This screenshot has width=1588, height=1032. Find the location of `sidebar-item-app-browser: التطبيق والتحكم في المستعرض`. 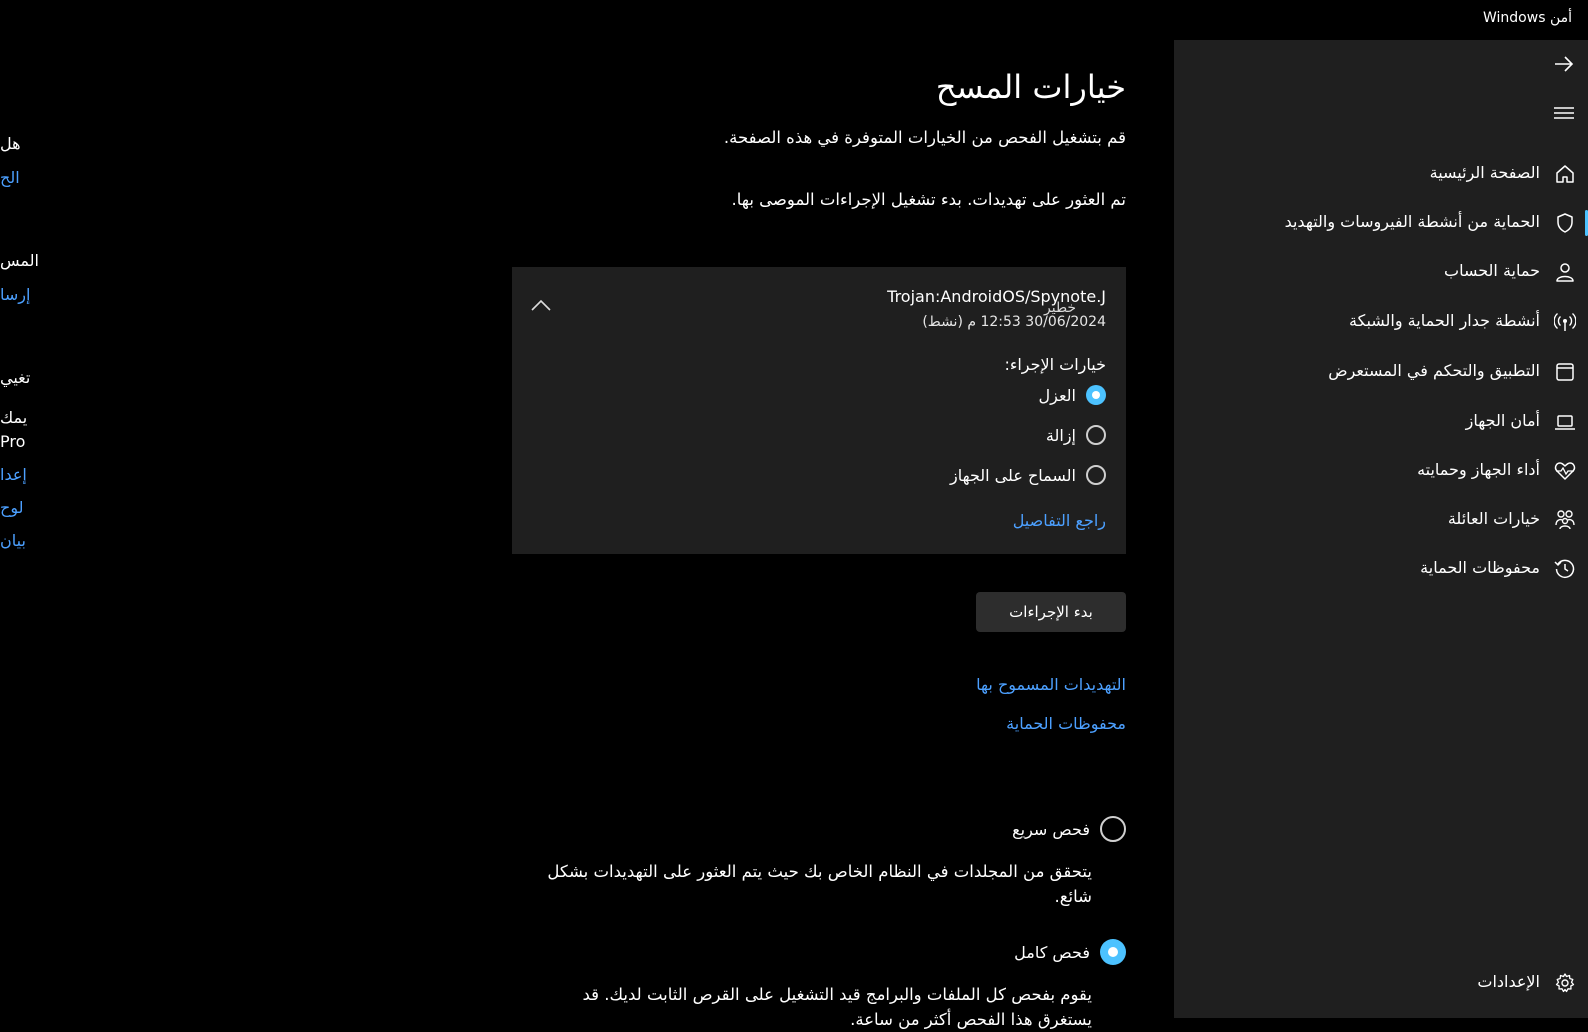

sidebar-item-app-browser: التطبيق والتحكم في المستعرض is located at coordinates (1381, 372).